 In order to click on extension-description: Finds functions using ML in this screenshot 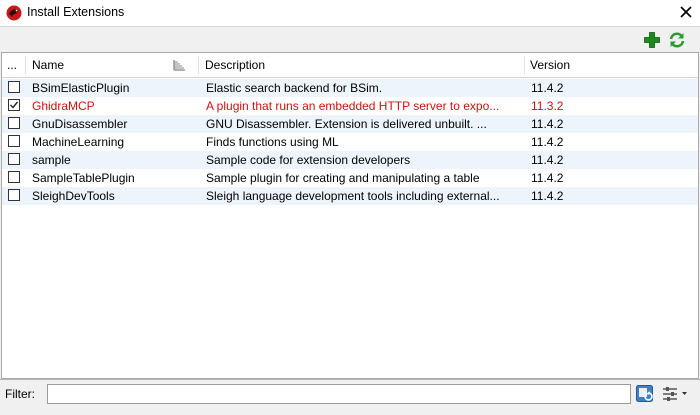, I will do `click(272, 142)`.